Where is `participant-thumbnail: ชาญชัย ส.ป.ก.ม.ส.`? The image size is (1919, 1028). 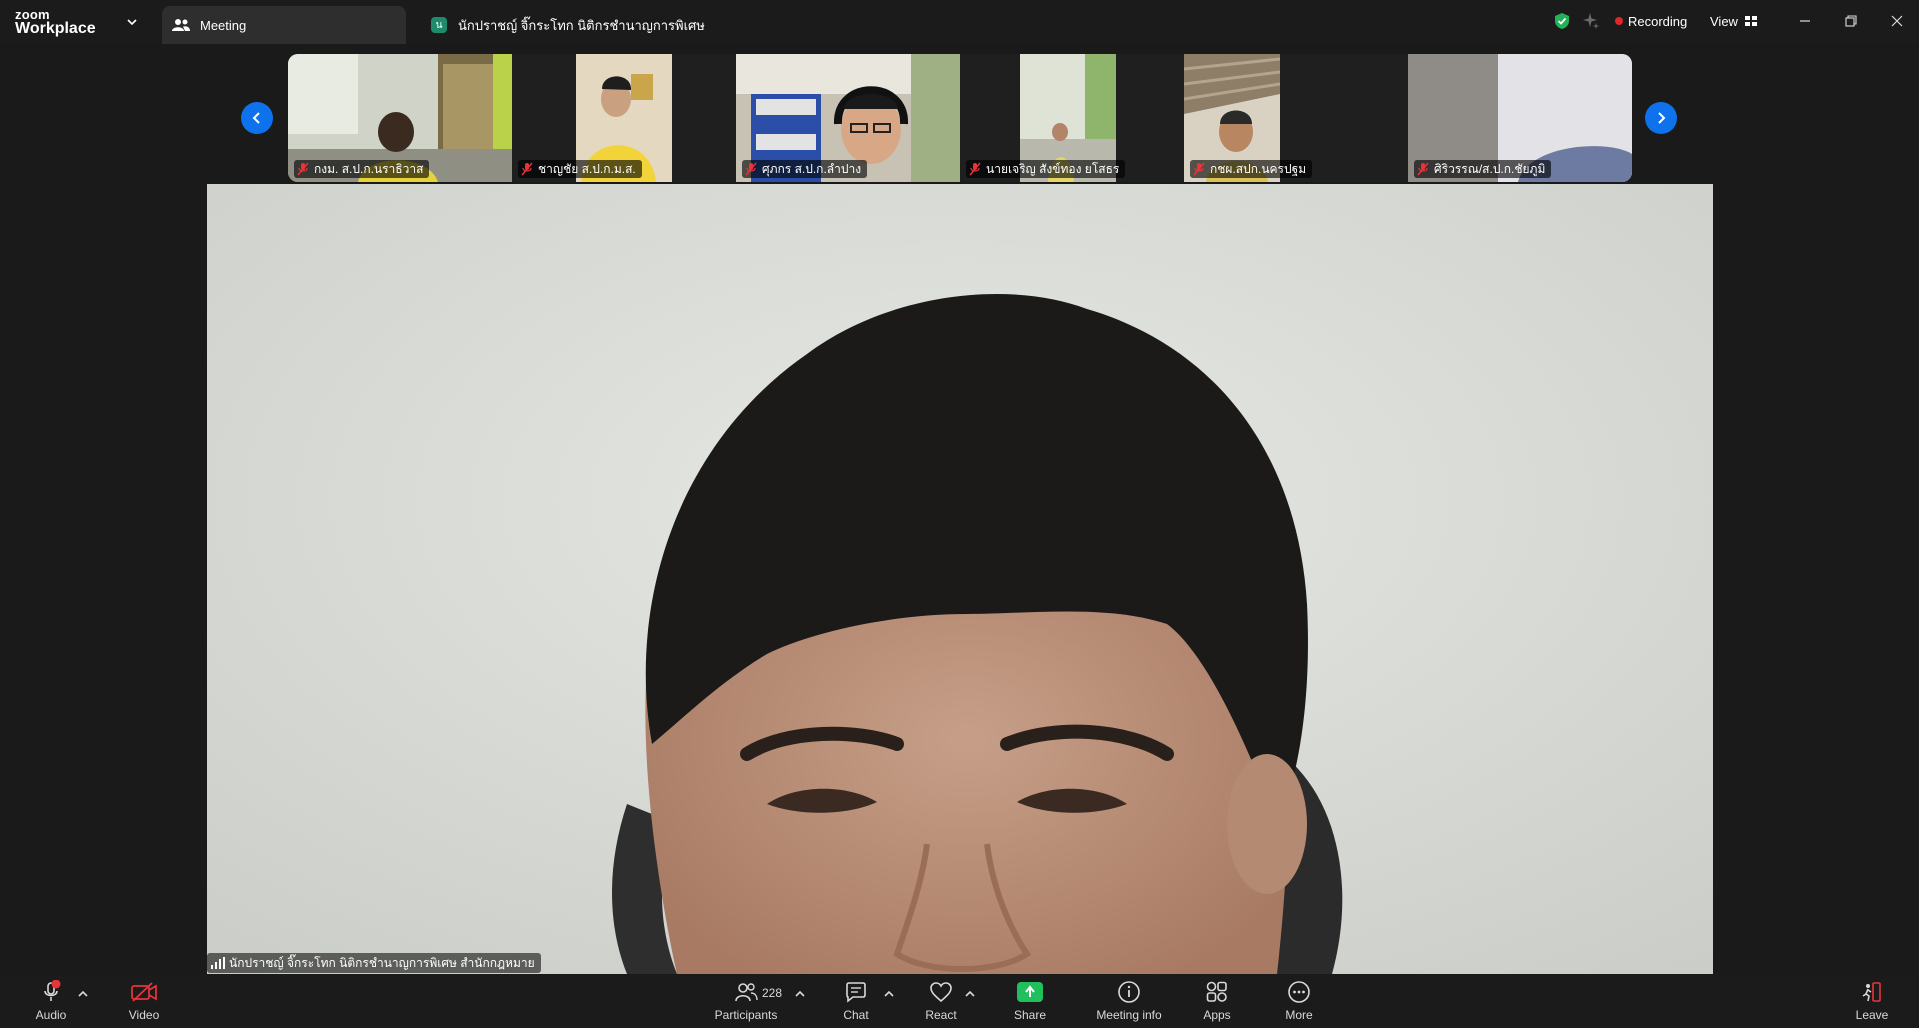 participant-thumbnail: ชาญชัย ส.ป.ก.ม.ส. is located at coordinates (624, 118).